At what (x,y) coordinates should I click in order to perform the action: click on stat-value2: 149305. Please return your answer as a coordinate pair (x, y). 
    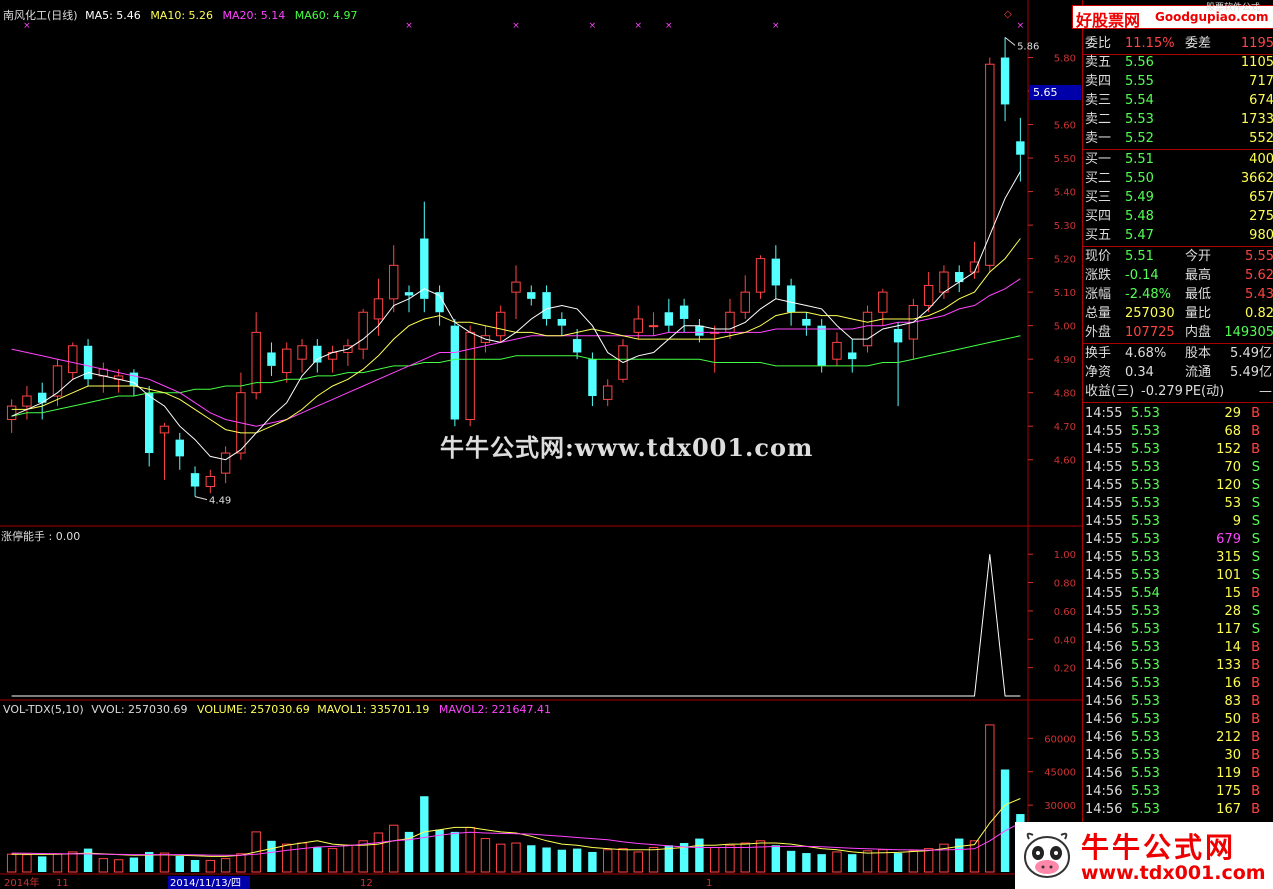
    Looking at the image, I should click on (1248, 332).